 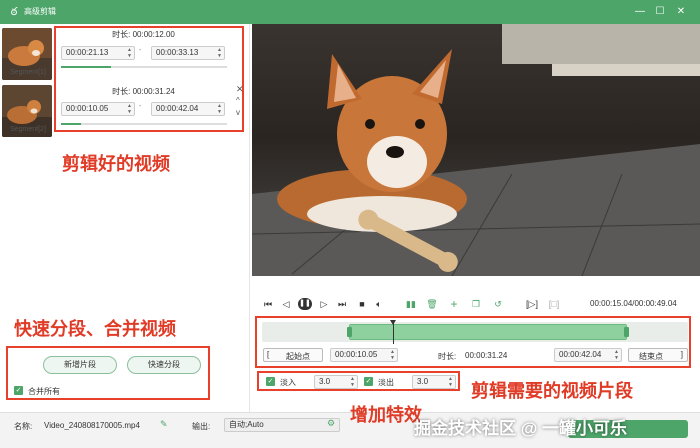 I want to click on annotation-segment-needed: 剪辑需要的视频片段, so click(x=552, y=391).